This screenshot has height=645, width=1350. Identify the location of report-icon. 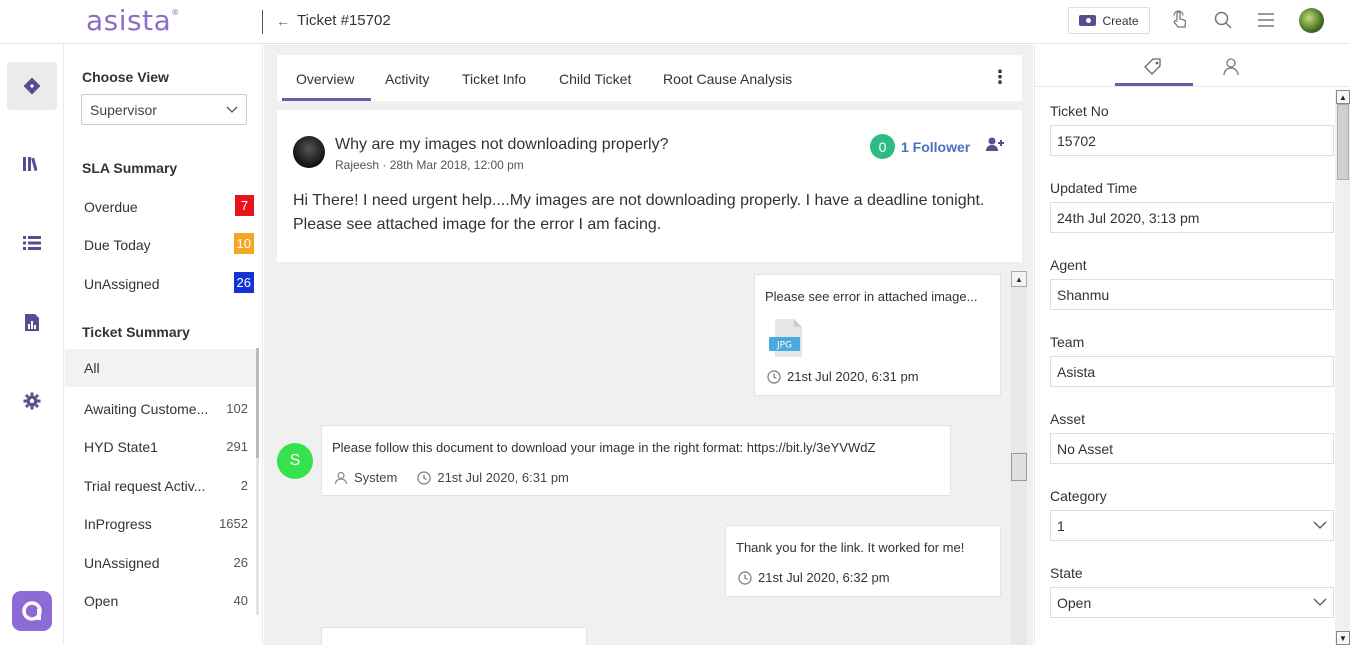
(32, 322).